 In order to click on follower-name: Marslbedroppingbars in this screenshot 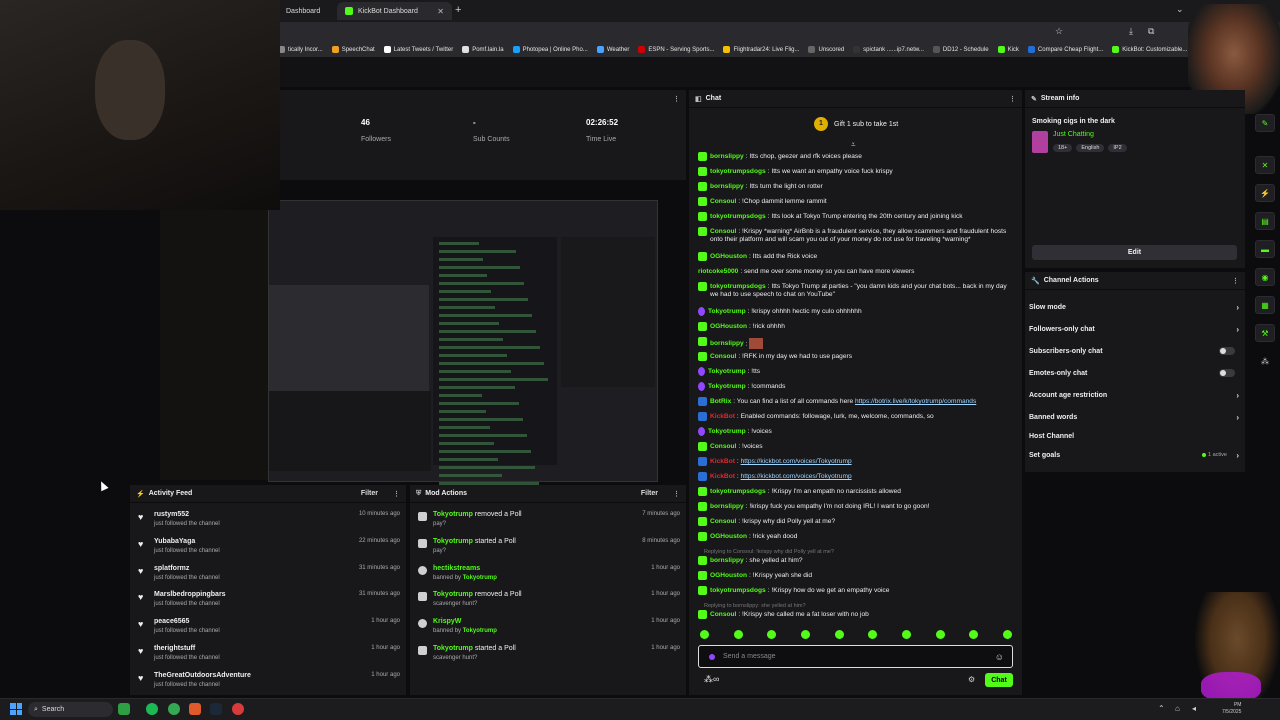, I will do `click(190, 594)`.